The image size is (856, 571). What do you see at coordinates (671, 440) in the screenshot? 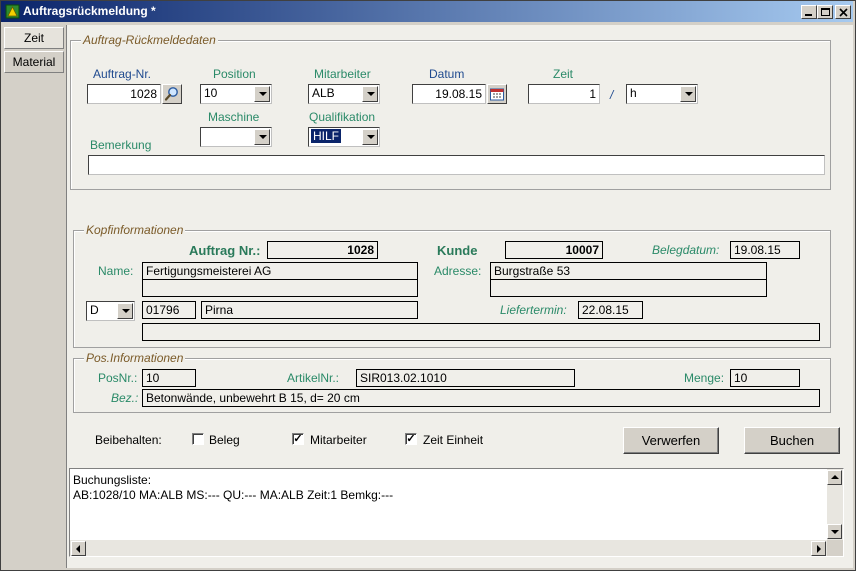
I see `verwerfen-button: Verwerfen` at bounding box center [671, 440].